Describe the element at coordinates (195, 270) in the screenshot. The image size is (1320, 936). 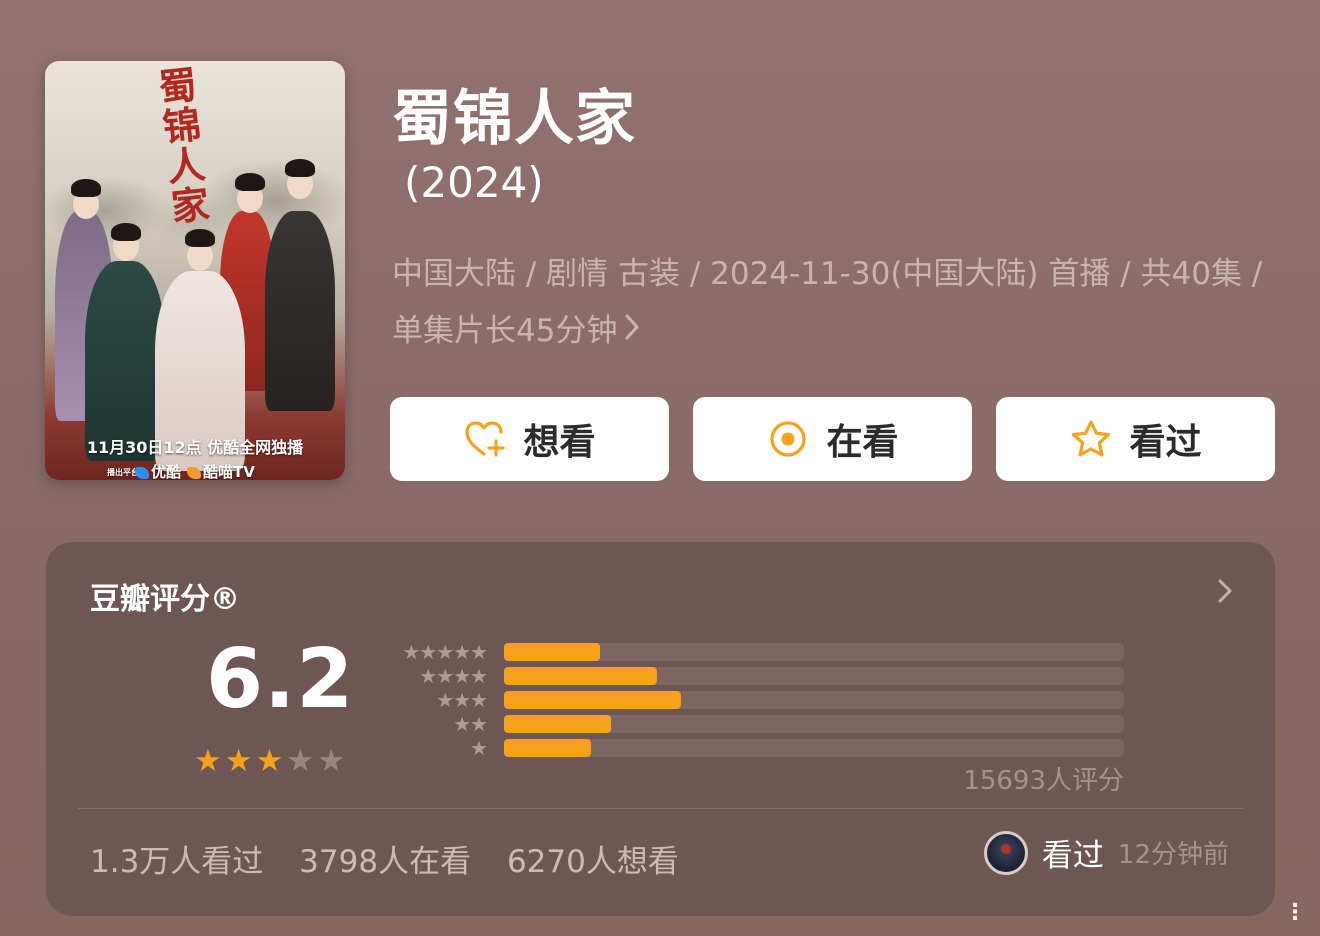
I see `poster-image: 蜀锦人家 11月30日12点 优酷全网独播 播出平台 优酷 酷喵TV` at that location.